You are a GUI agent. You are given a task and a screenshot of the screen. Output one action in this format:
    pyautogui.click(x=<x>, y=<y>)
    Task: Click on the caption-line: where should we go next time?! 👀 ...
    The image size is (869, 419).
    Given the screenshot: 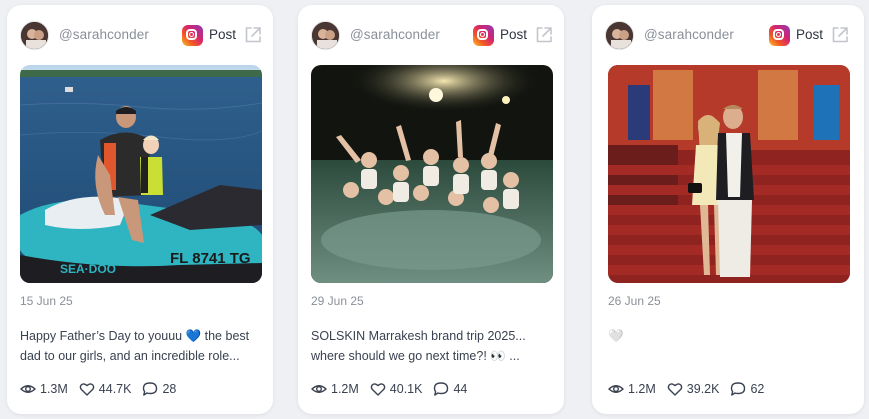 What is the action you would take?
    pyautogui.click(x=415, y=356)
    